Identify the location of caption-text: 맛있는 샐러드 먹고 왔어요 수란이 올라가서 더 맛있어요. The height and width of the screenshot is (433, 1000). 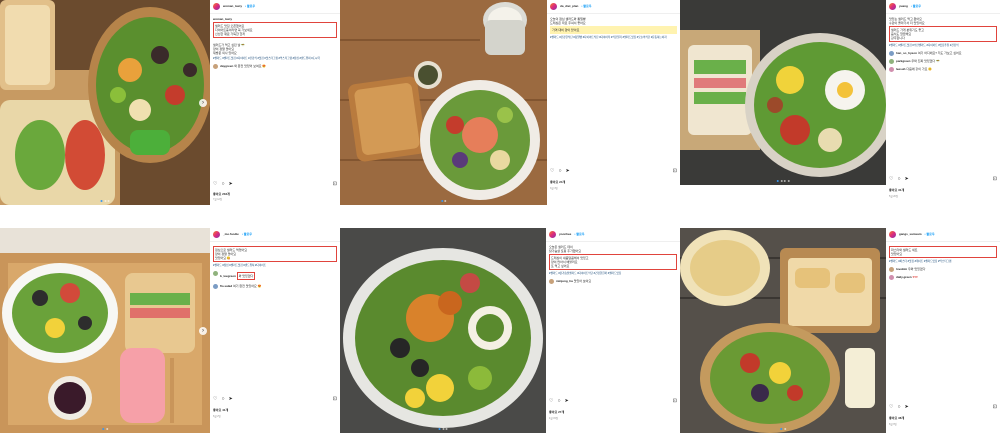
(907, 21).